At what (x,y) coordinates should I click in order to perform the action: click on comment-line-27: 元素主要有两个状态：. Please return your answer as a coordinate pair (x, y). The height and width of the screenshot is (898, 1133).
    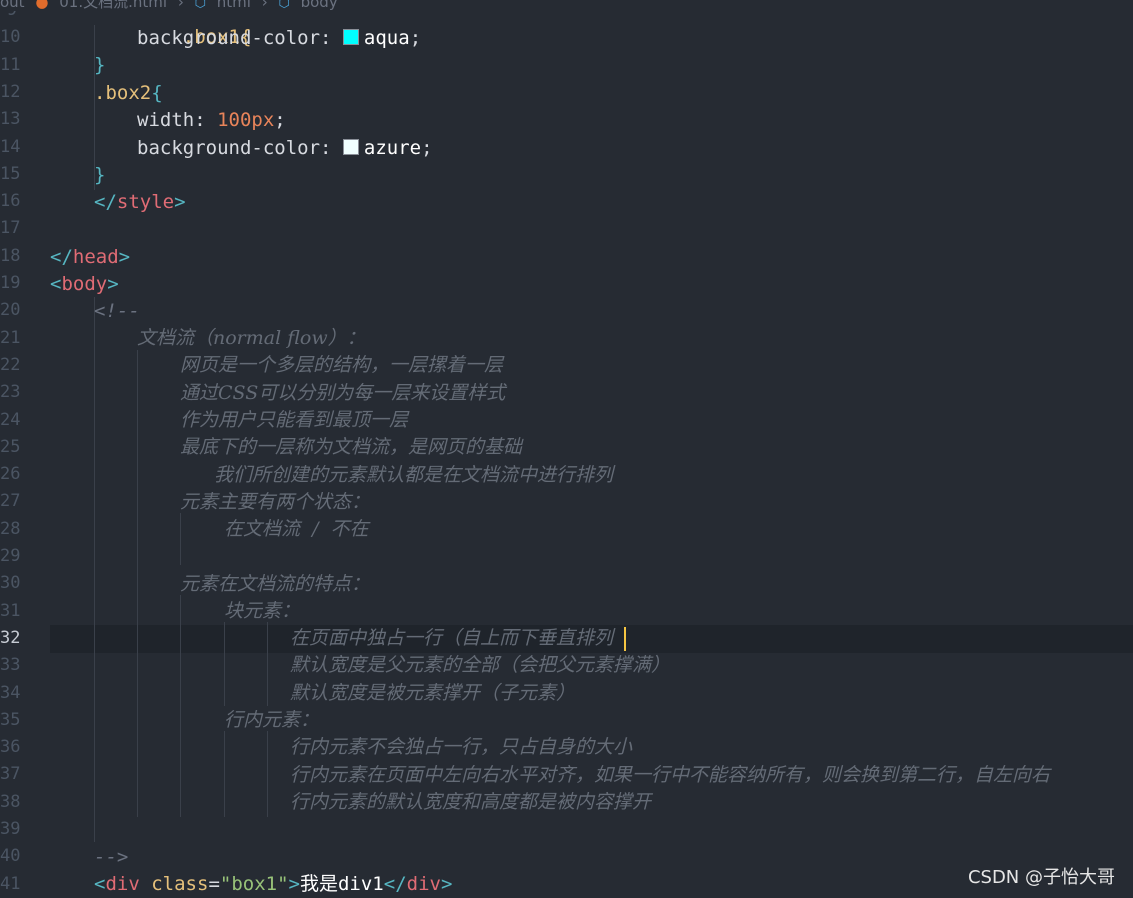
    Looking at the image, I should click on (275, 502).